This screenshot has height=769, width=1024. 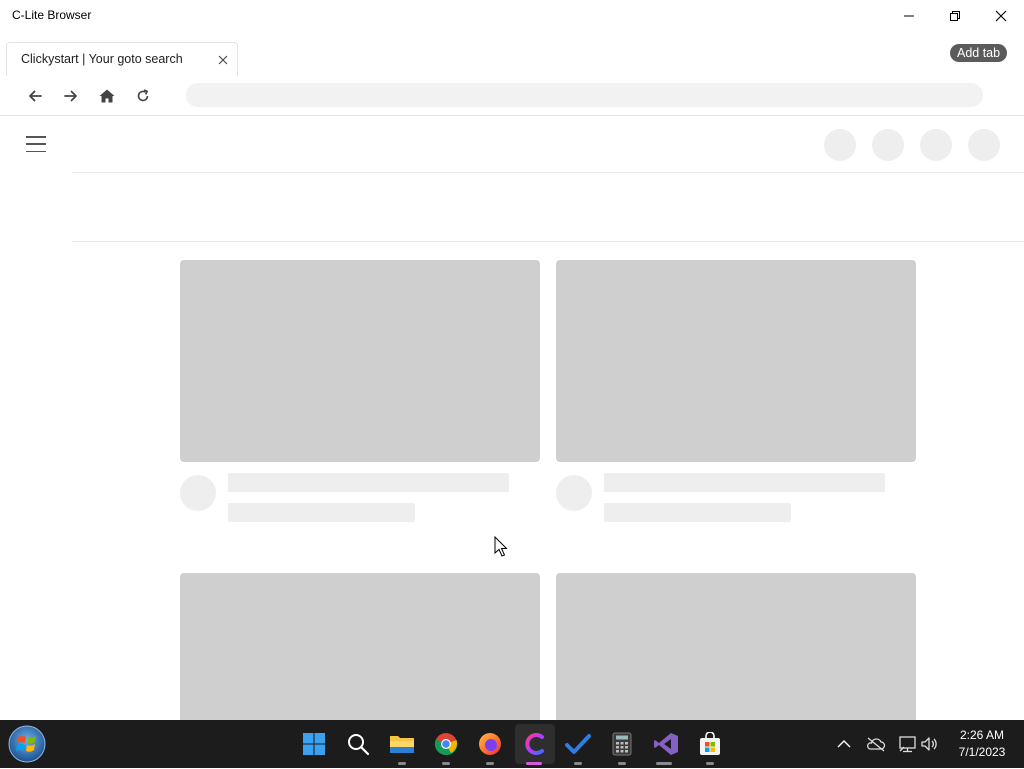 I want to click on chrome-icon, so click(x=446, y=744).